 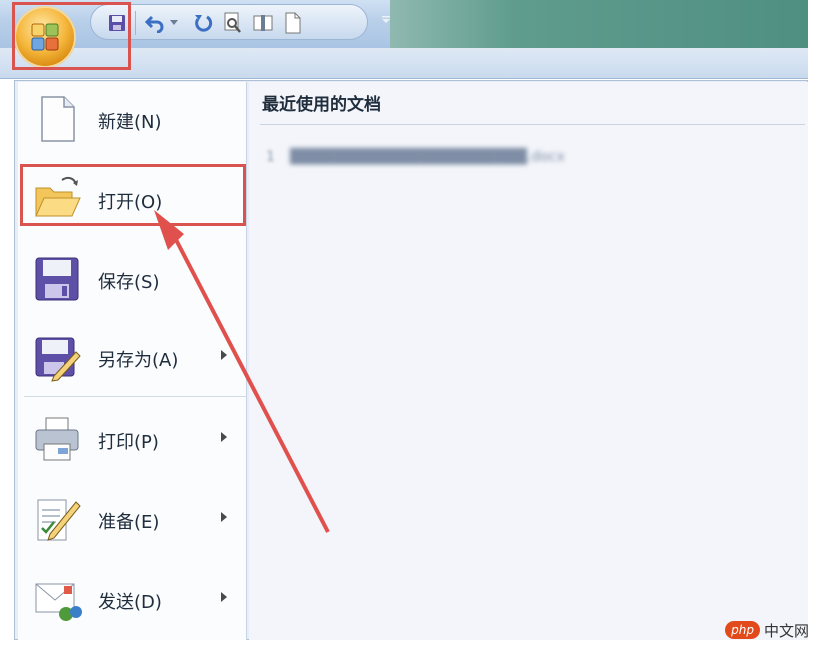 What do you see at coordinates (155, 23) in the screenshot?
I see `undo-icon` at bounding box center [155, 23].